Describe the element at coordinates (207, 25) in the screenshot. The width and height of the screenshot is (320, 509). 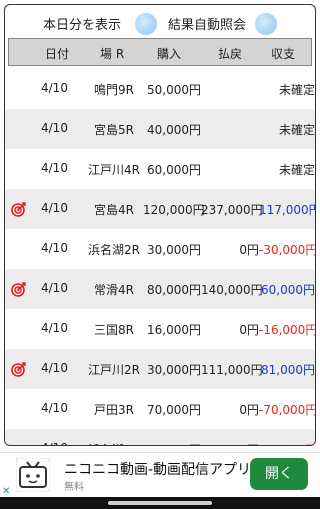
I see `auto-check-label: 結果自動照会` at that location.